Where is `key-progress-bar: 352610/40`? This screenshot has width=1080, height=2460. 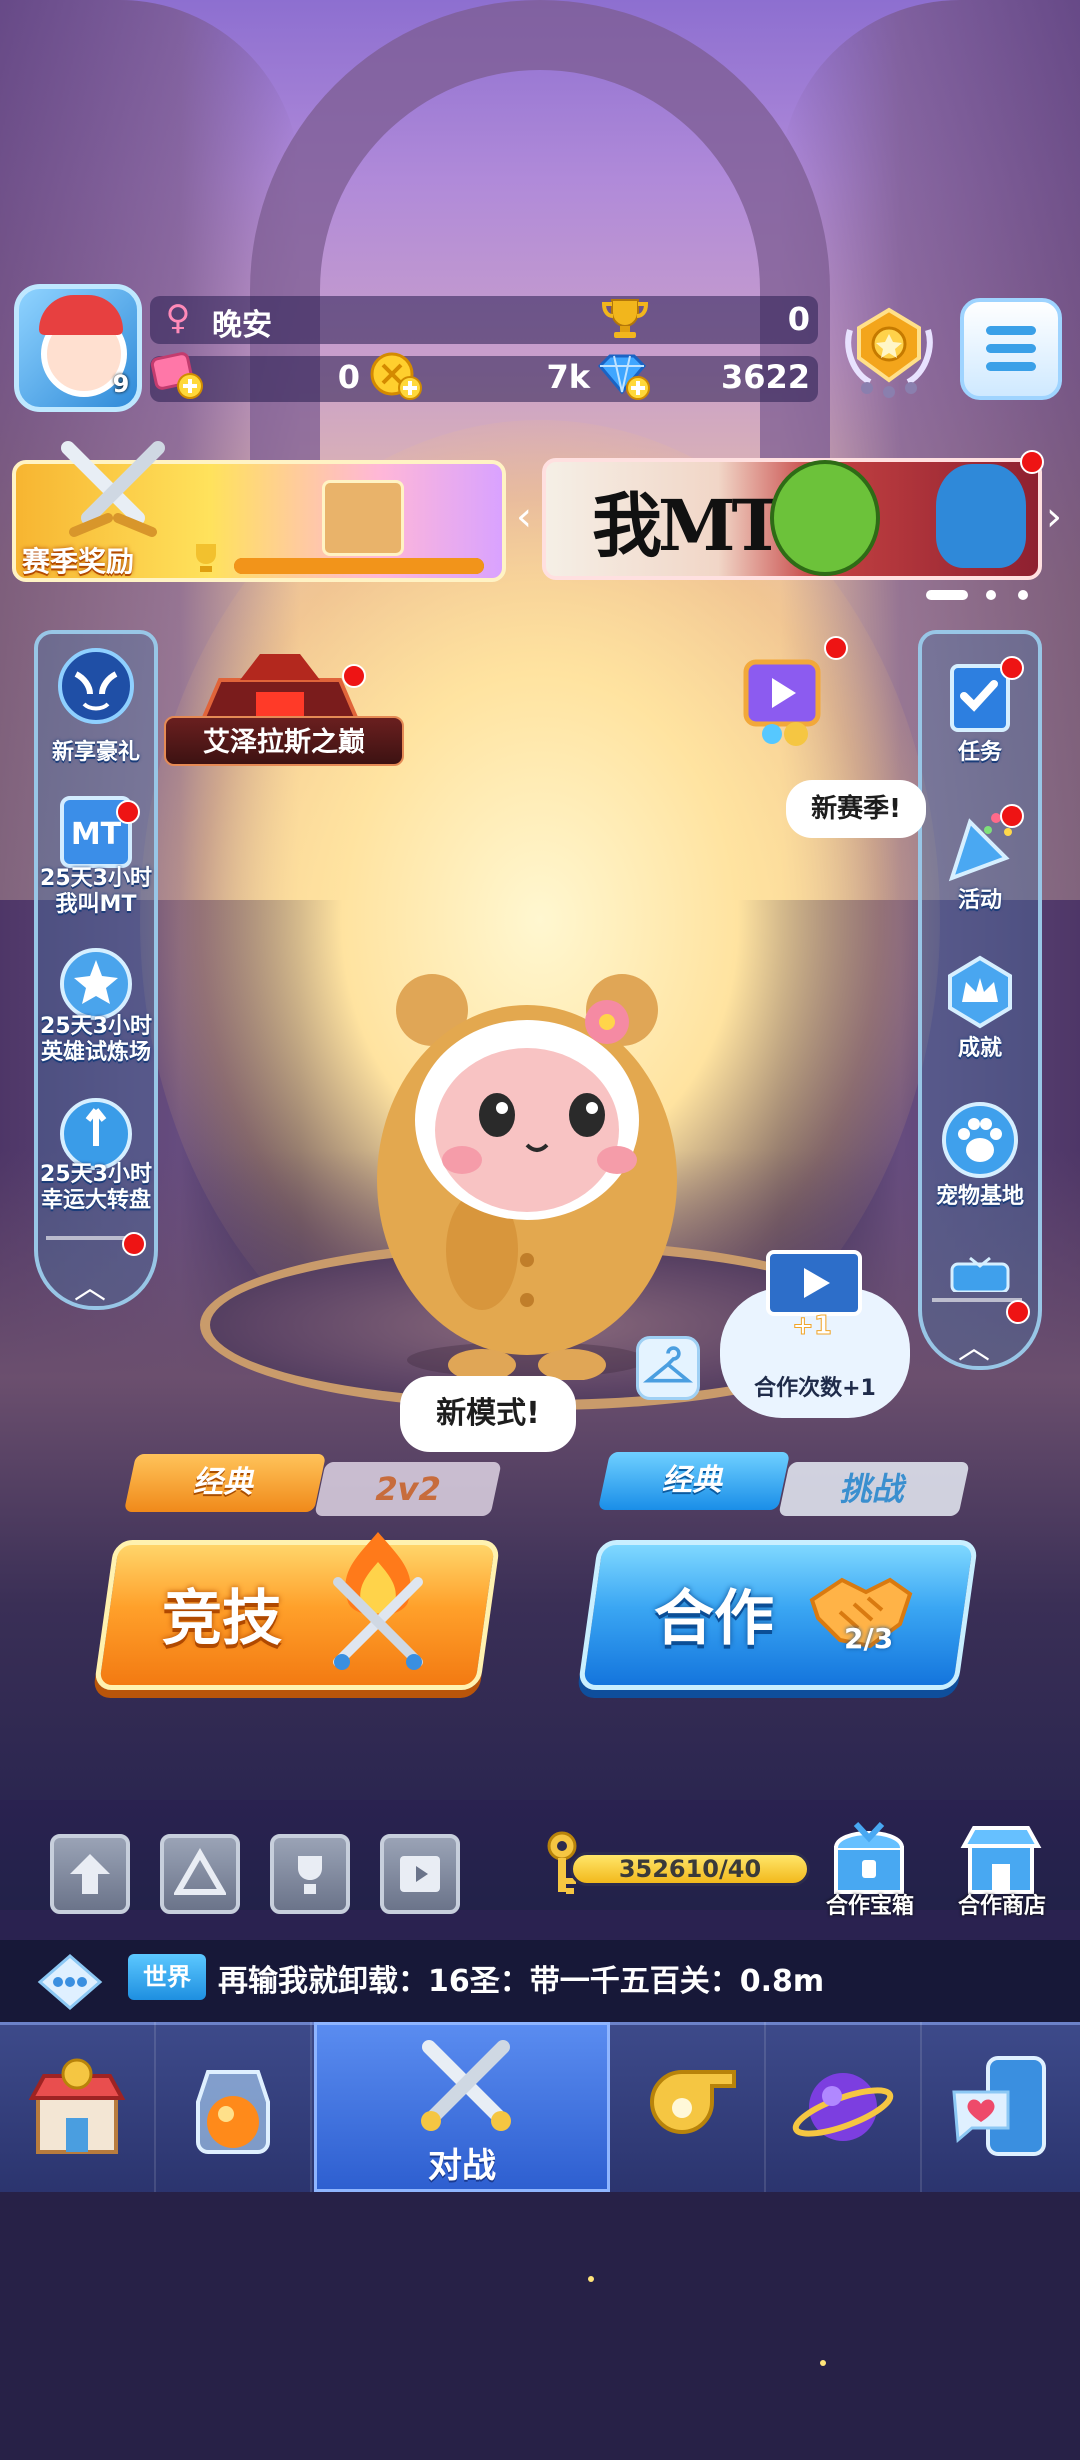
key-progress-bar: 352610/40 is located at coordinates (690, 1869).